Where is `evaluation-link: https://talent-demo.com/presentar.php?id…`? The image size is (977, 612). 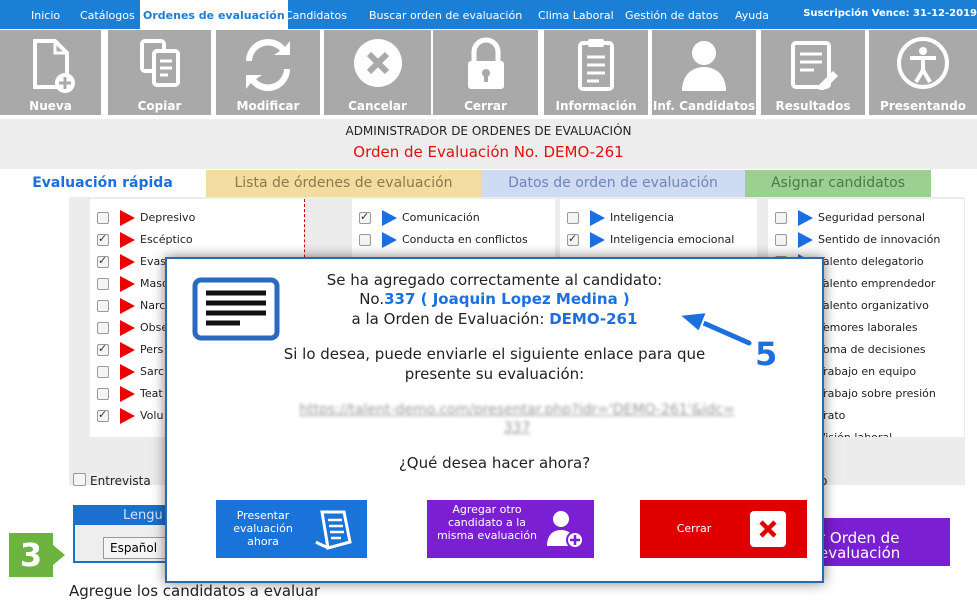 evaluation-link: https://talent-demo.com/presentar.php?id… is located at coordinates (517, 419).